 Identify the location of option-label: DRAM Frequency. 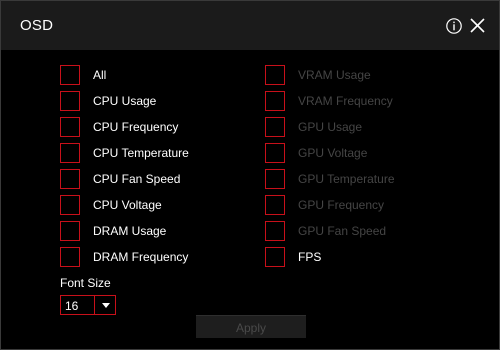
(141, 257).